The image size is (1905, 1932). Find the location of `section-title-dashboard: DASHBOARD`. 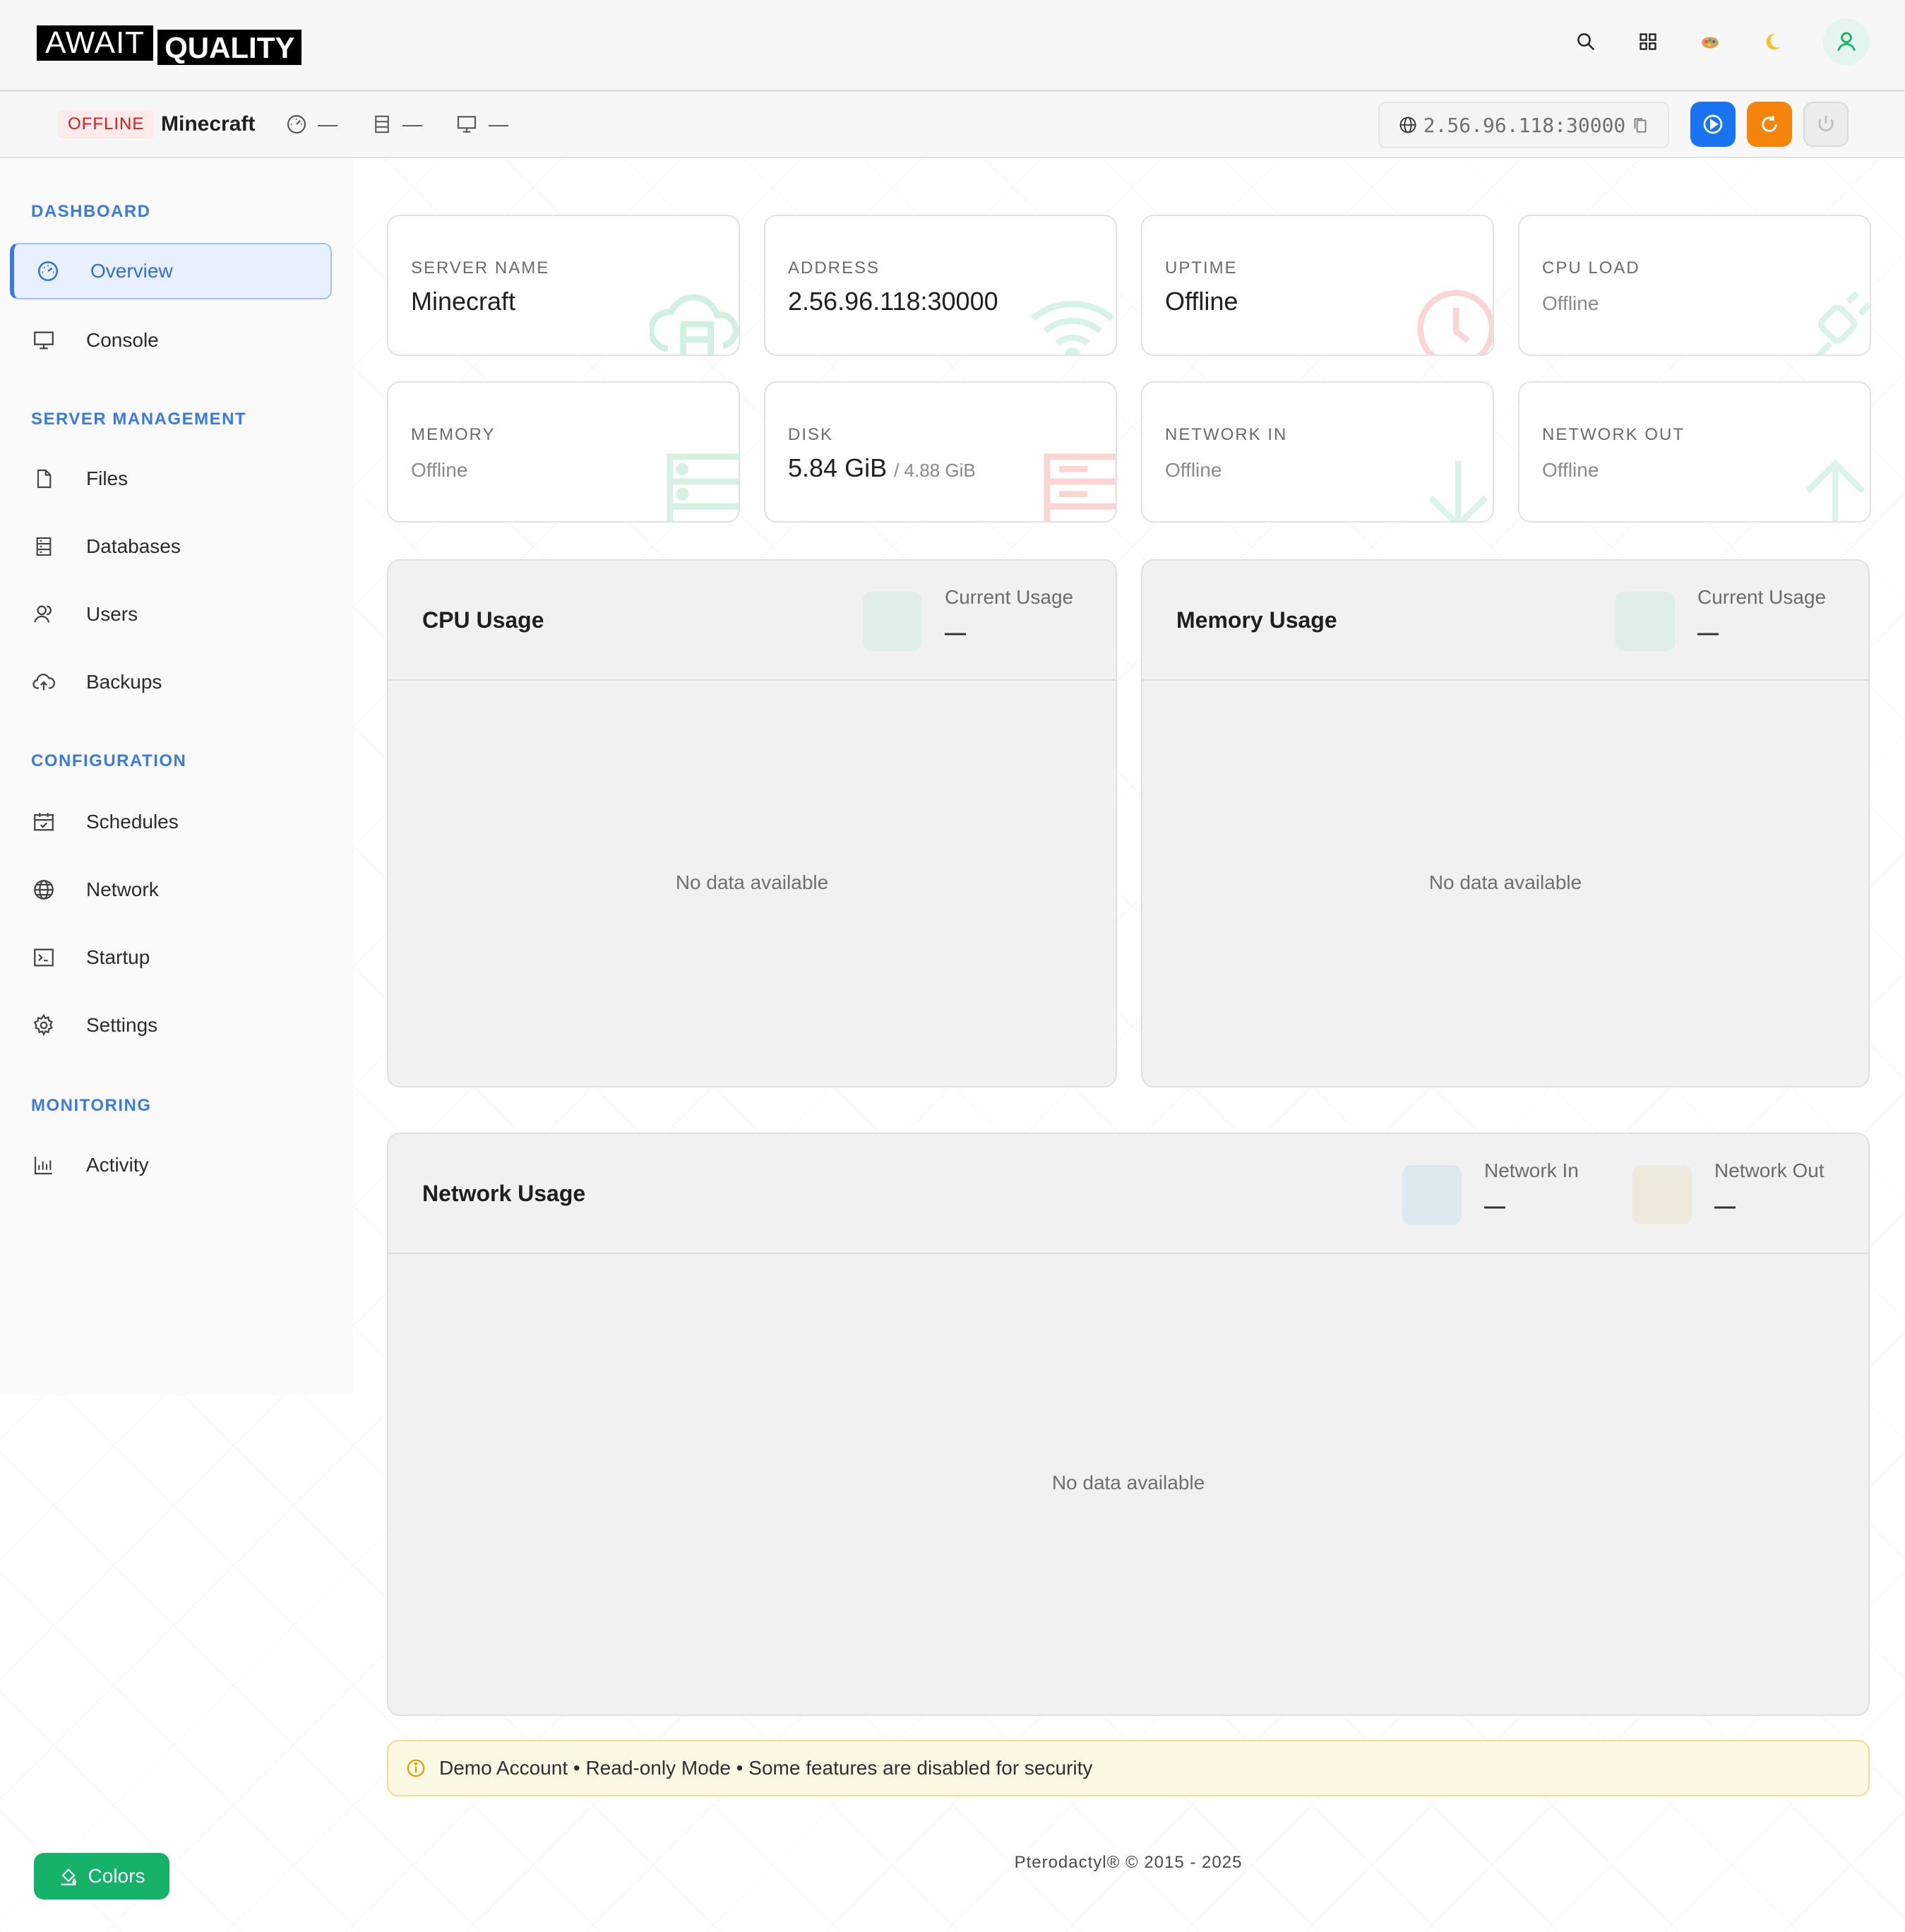

section-title-dashboard: DASHBOARD is located at coordinates (91, 211).